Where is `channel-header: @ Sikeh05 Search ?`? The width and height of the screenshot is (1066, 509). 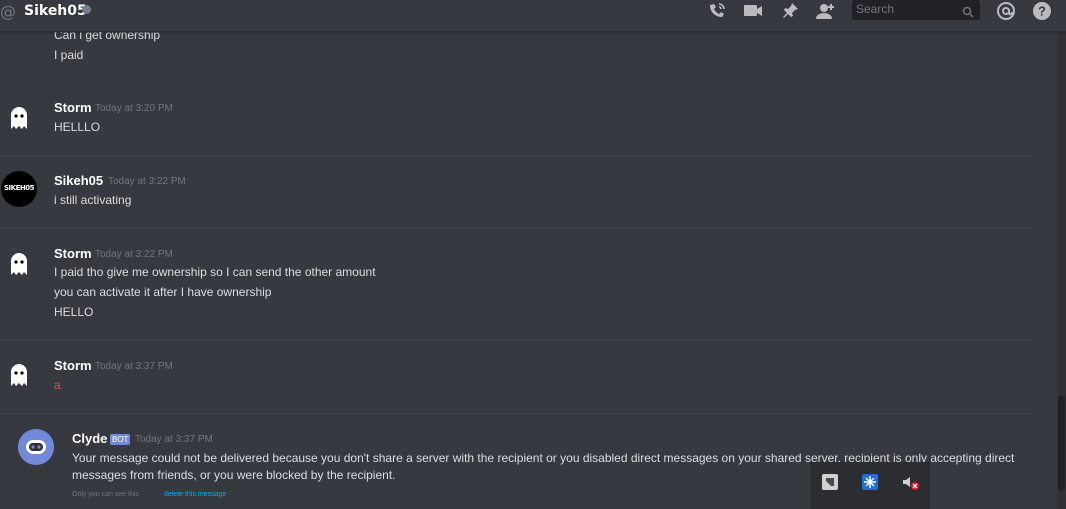
channel-header: @ Sikeh05 Search ? is located at coordinates (533, 16).